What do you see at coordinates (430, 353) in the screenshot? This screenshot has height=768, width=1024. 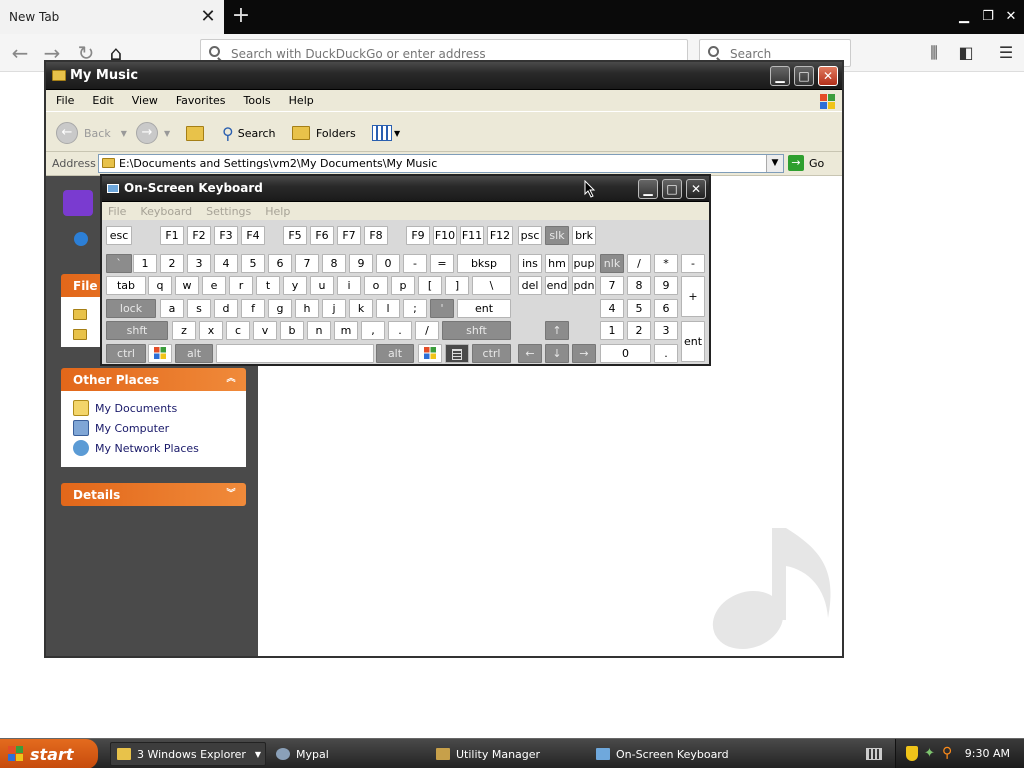 I see `key-right-windows` at bounding box center [430, 353].